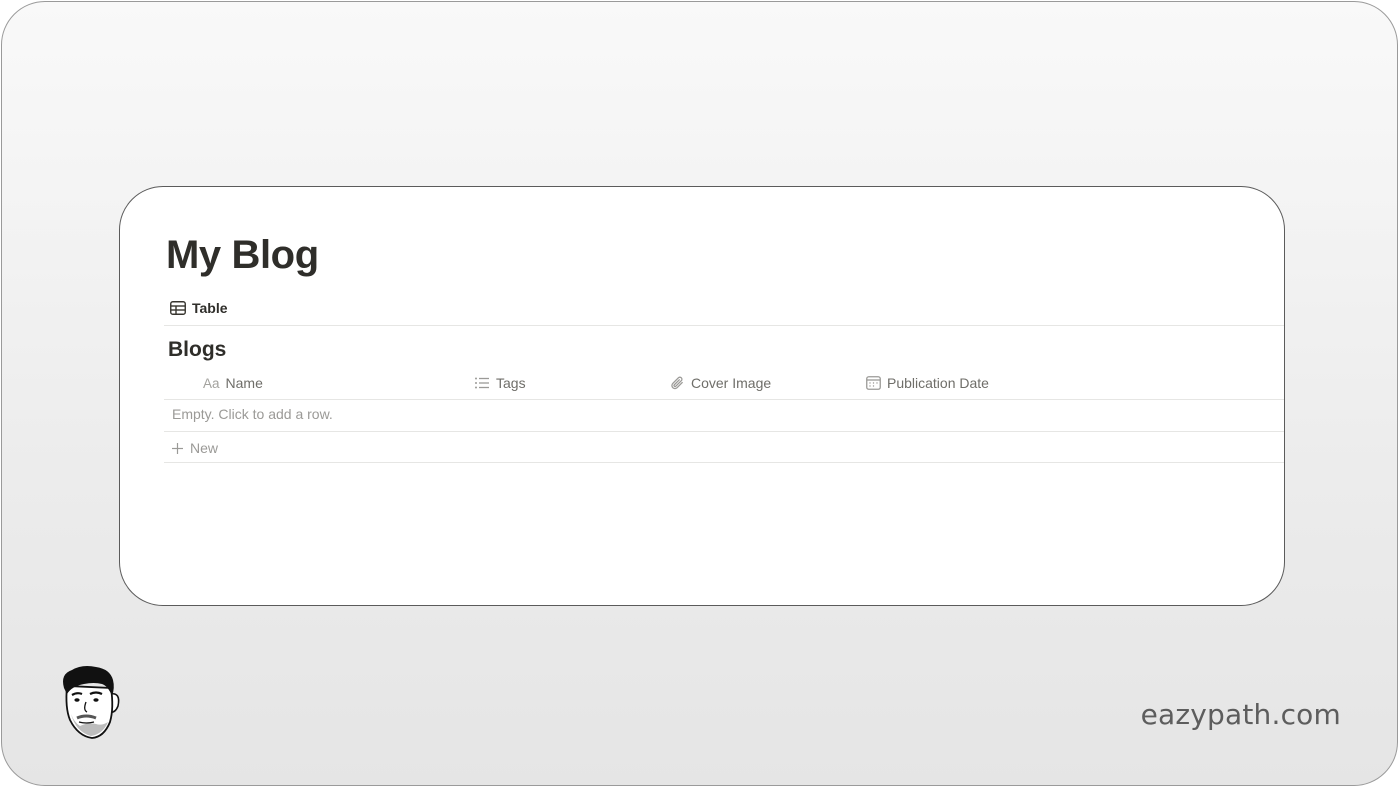 The image size is (1400, 788). Describe the element at coordinates (204, 448) in the screenshot. I see `new-row-label: New` at that location.